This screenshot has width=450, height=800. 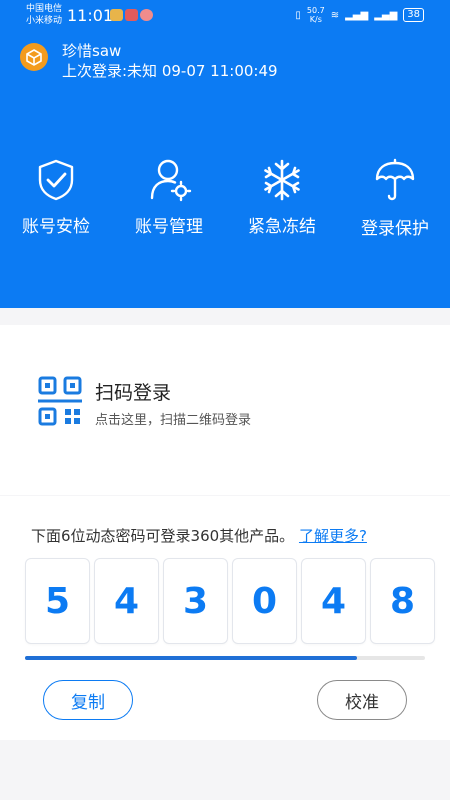 I want to click on avatar, so click(x=34, y=57).